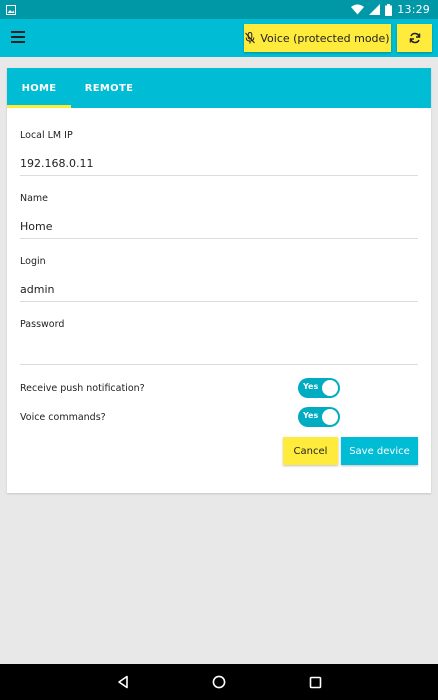 Image resolution: width=438 pixels, height=700 pixels. I want to click on home-button, so click(219, 682).